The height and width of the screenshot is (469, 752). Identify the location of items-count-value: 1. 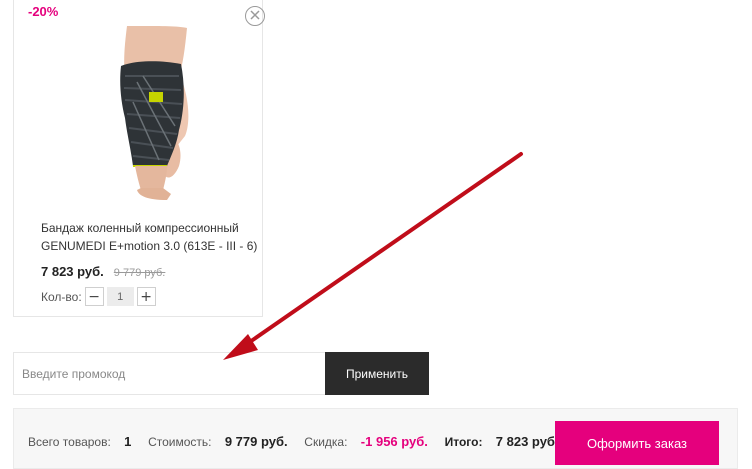
(128, 441).